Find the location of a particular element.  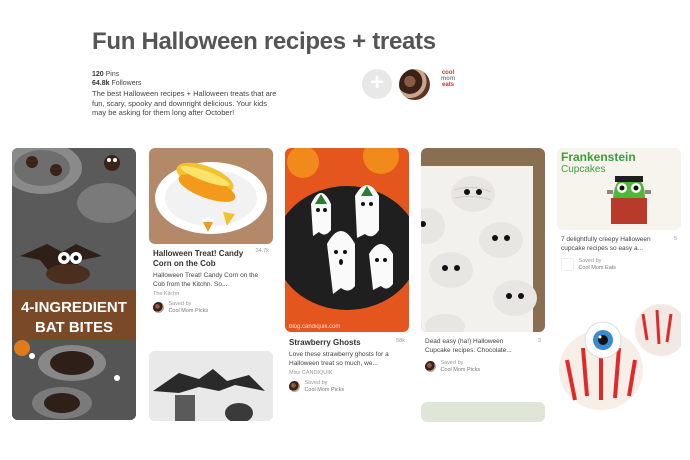

bat-bites-photo: 4-INGREDIENT BAT BITES is located at coordinates (74, 284).